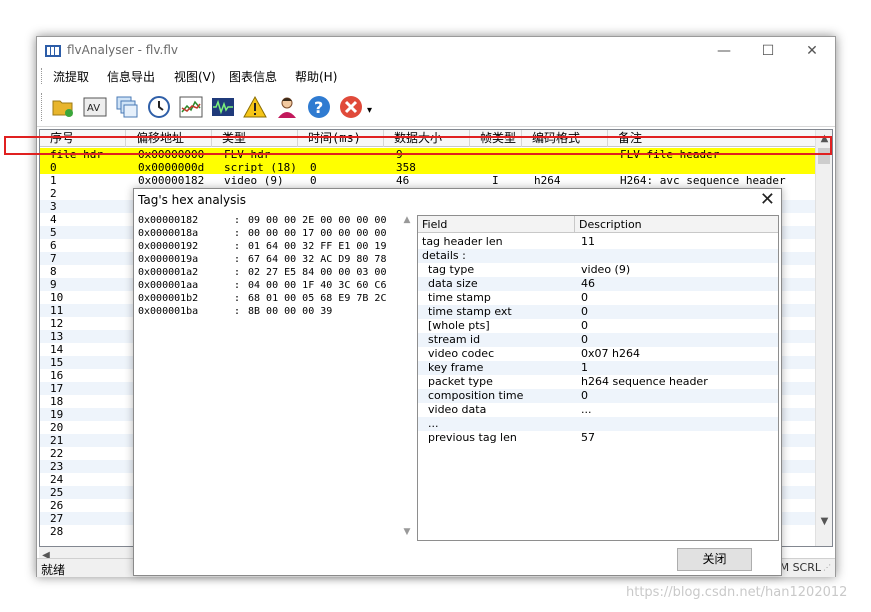 This screenshot has height=612, width=871. What do you see at coordinates (319, 107) in the screenshot?
I see `help-icon: ?` at bounding box center [319, 107].